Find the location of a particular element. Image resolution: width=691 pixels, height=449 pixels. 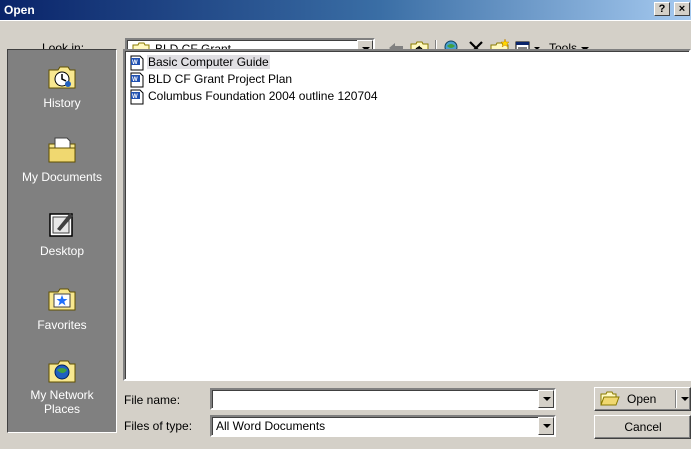

history-icon is located at coordinates (62, 76).